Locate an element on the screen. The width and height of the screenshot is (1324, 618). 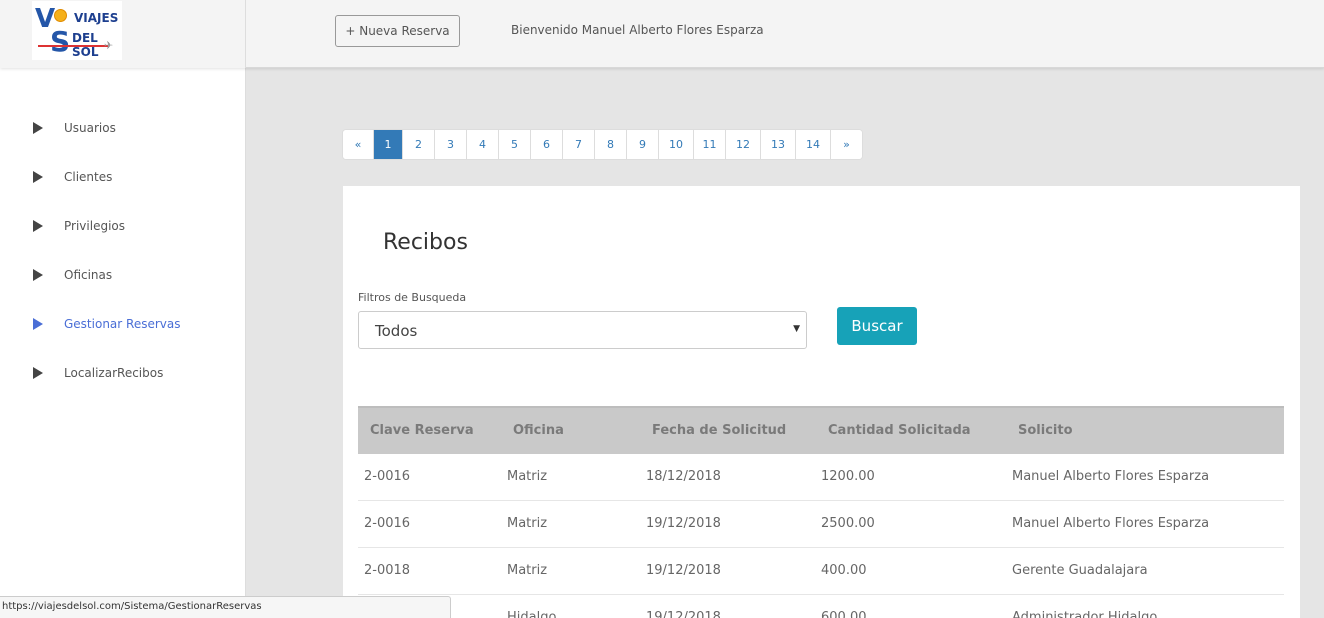
logo-stripe is located at coordinates (73, 46).